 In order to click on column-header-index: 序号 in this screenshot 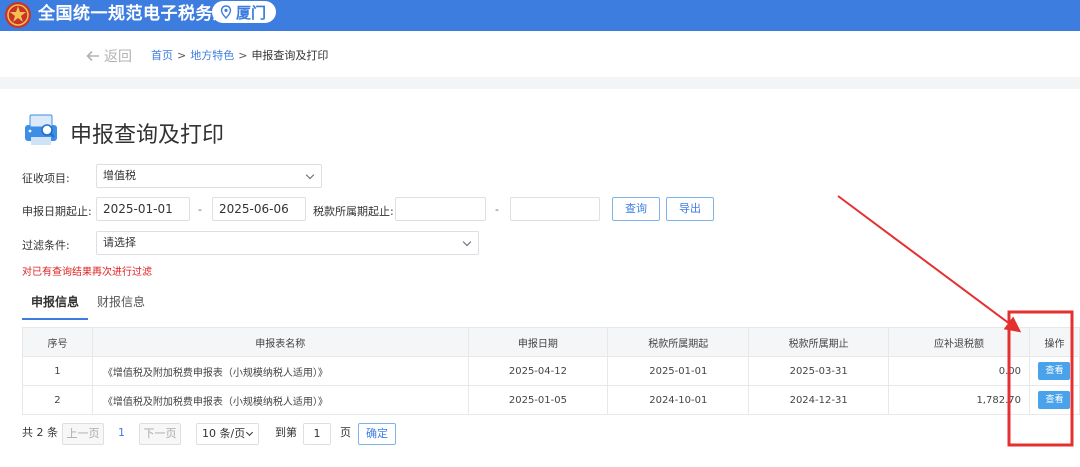, I will do `click(57, 342)`.